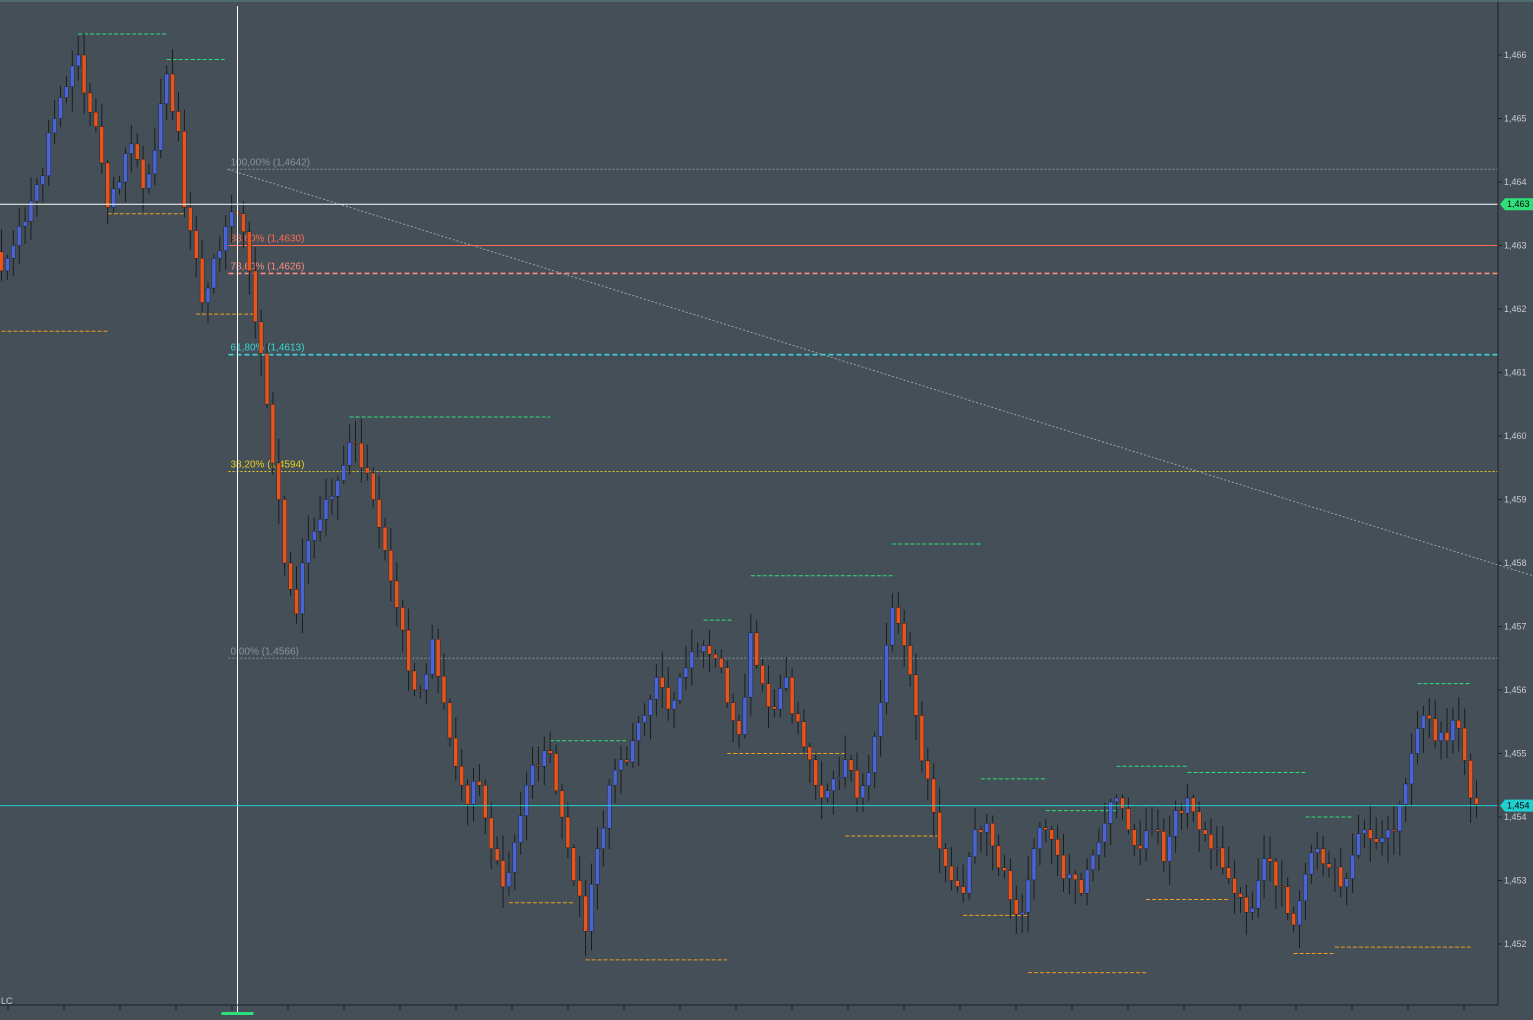 This screenshot has height=1020, width=1533. What do you see at coordinates (1515, 119) in the screenshot?
I see `price-tick-label: 1,465` at bounding box center [1515, 119].